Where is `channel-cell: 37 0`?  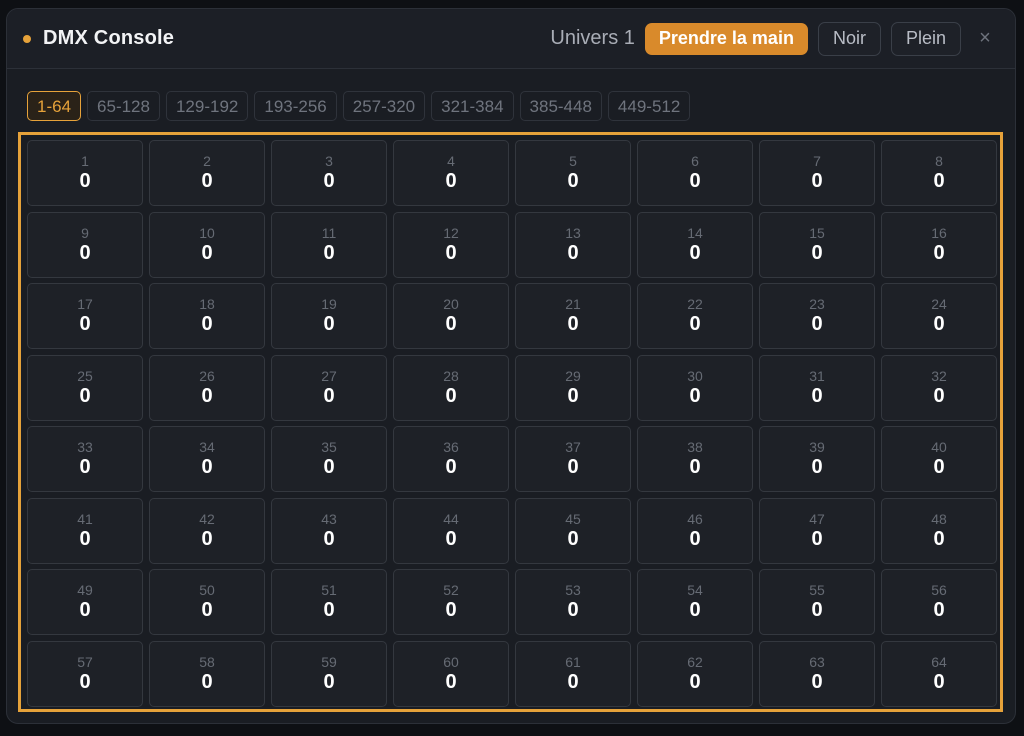
channel-cell: 37 0 is located at coordinates (573, 459).